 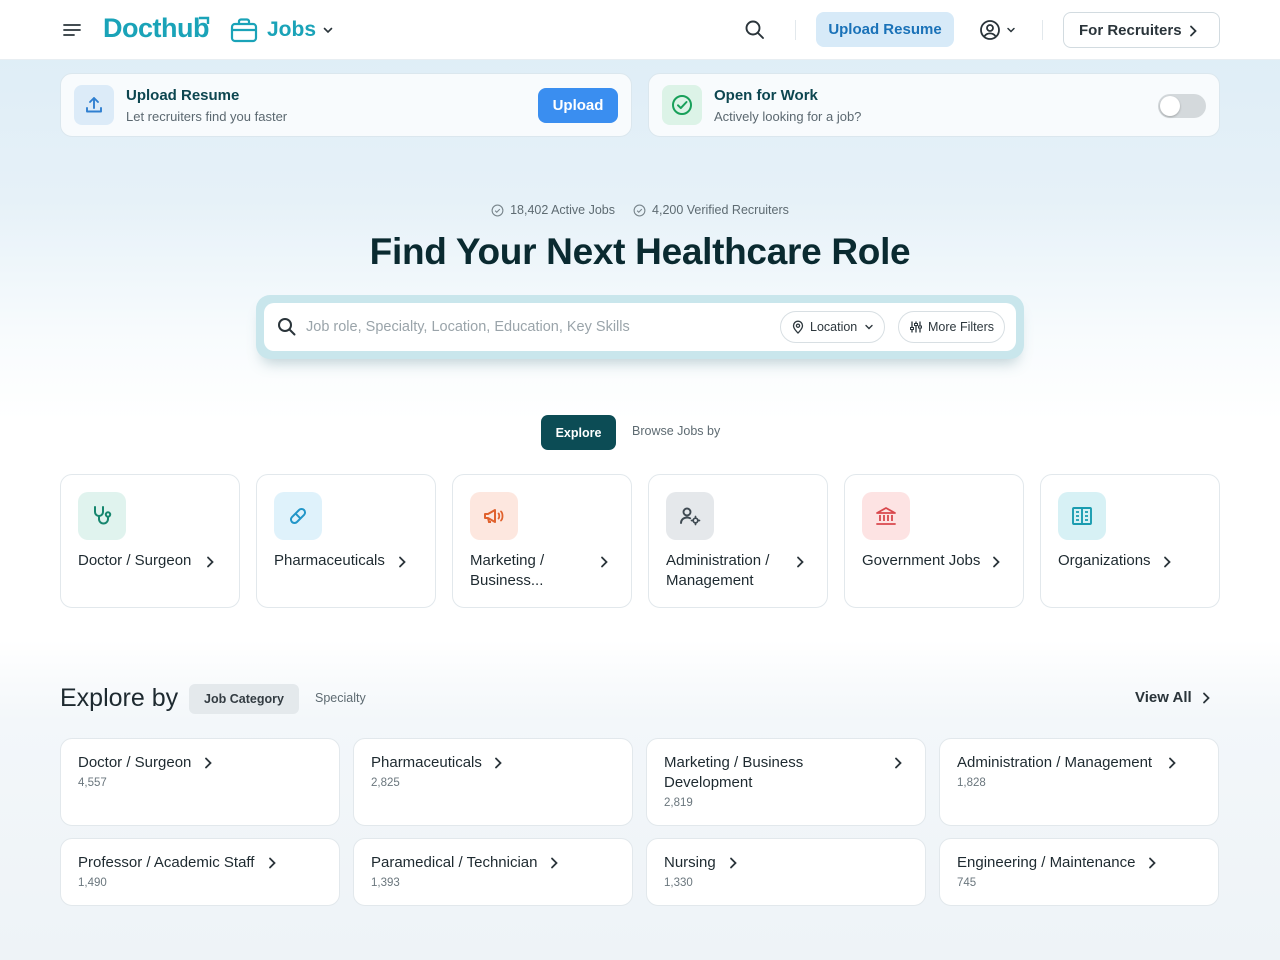 I want to click on category-card-organizations: Organizations, so click(x=1130, y=541).